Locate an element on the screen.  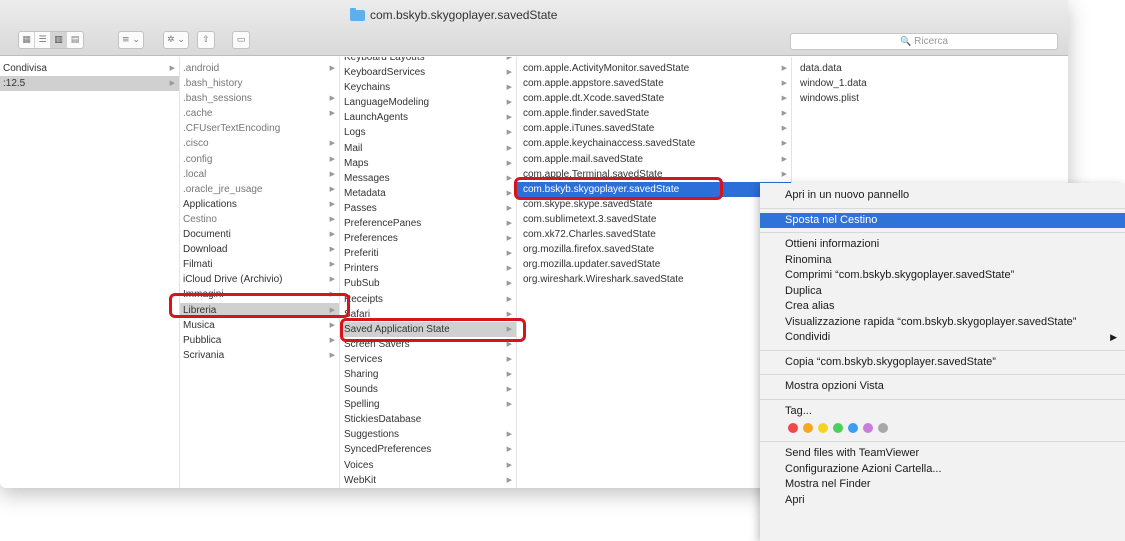
column-1: Condivisa ▶:12.5 ▶ is located at coordinates (90, 272).